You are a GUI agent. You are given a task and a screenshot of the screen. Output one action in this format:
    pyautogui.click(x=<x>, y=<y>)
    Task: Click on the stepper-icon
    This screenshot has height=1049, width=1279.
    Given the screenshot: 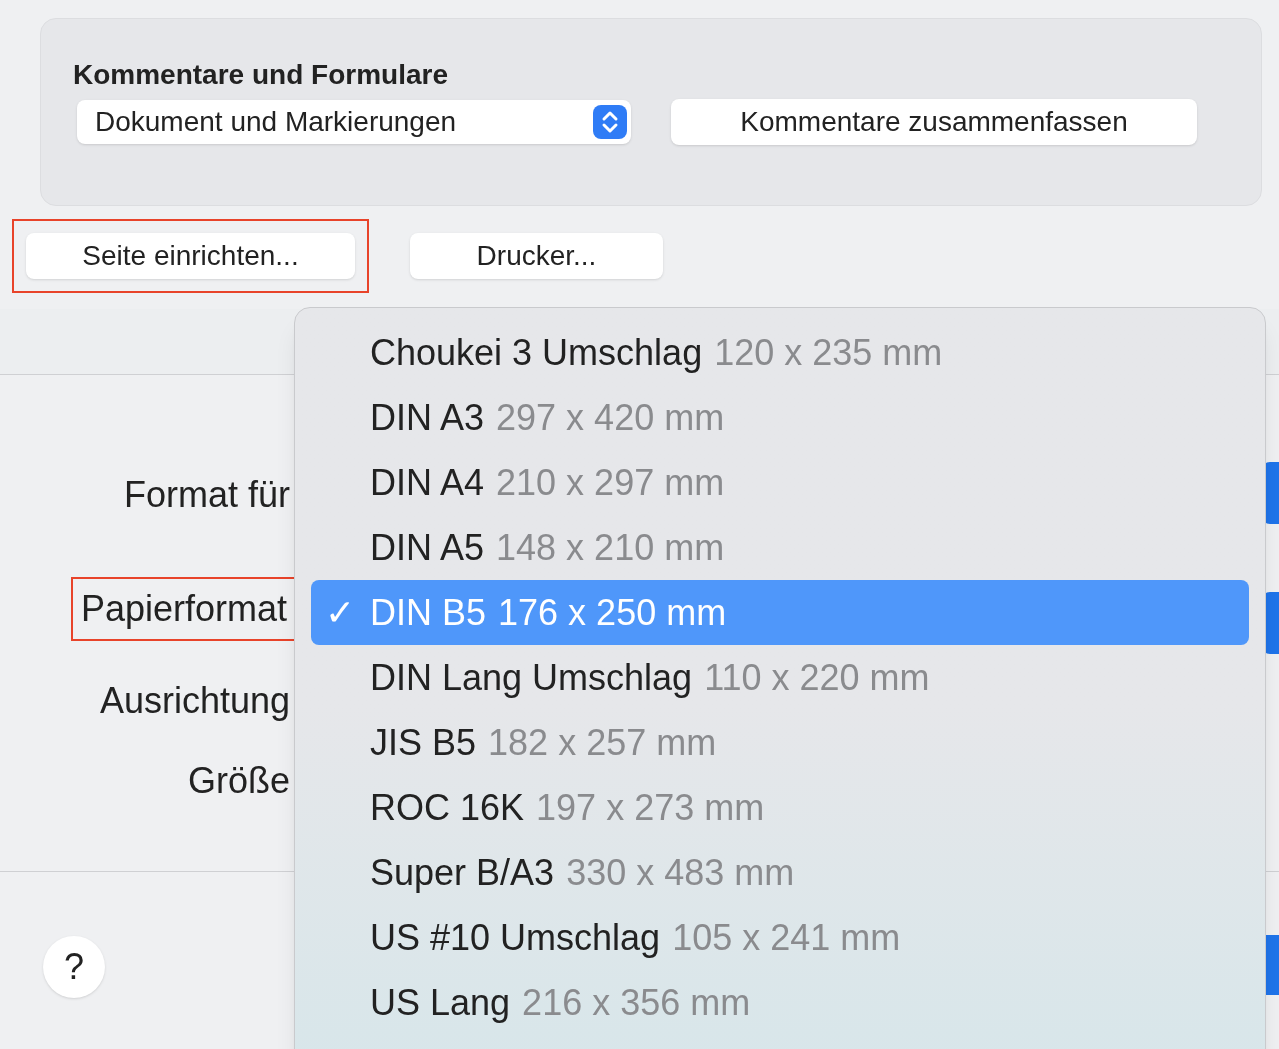 What is the action you would take?
    pyautogui.click(x=610, y=122)
    